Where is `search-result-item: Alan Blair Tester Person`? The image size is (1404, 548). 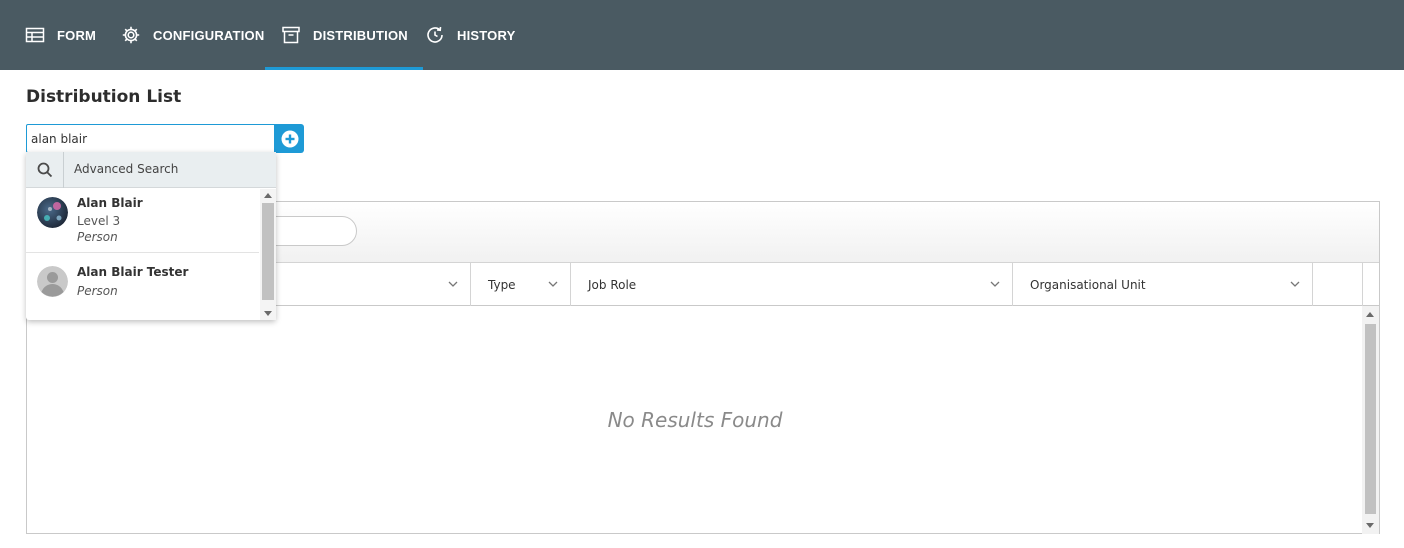 search-result-item: Alan Blair Tester Person is located at coordinates (142, 284).